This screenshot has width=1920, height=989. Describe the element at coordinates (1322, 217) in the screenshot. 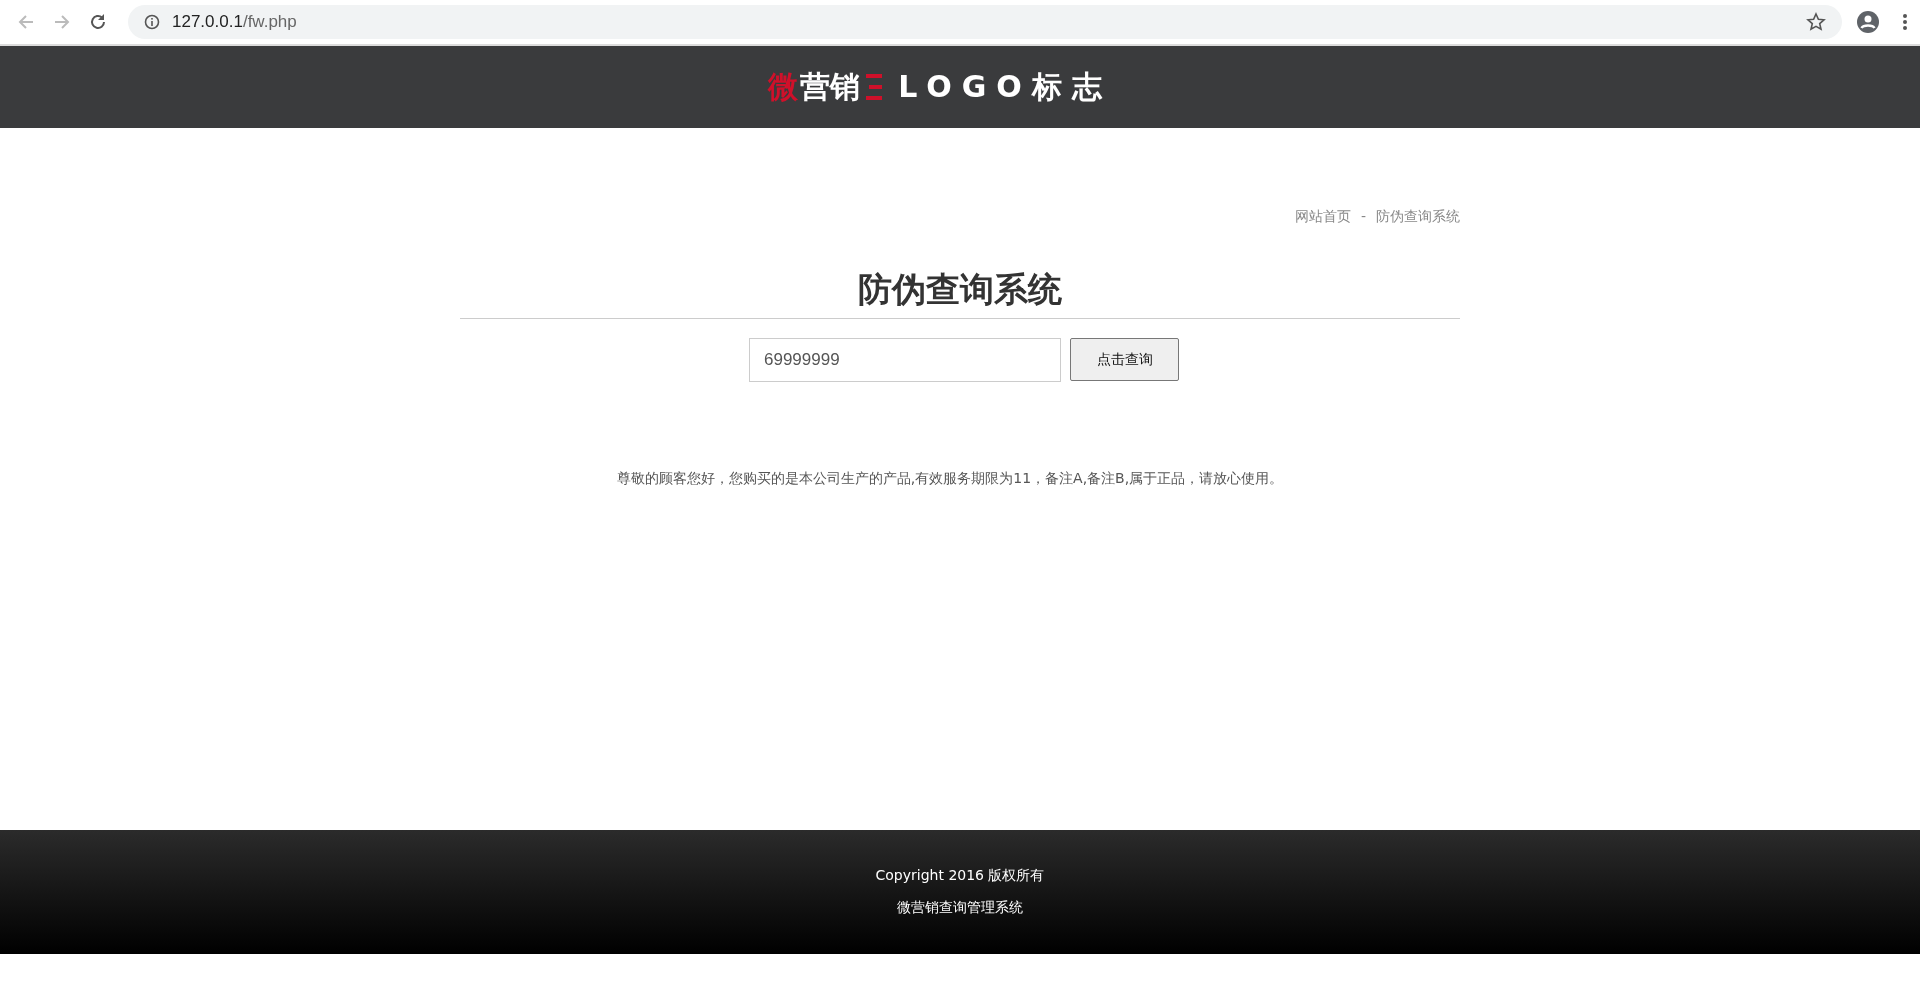

I see `breadcrumb-link: 网站首页` at that location.